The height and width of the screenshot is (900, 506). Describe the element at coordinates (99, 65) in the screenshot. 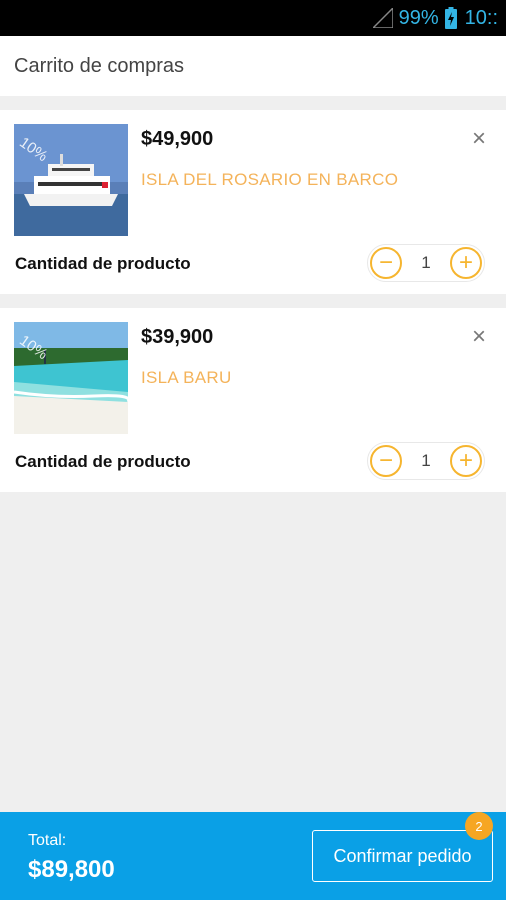

I see `page-title: Carrito de compras` at that location.